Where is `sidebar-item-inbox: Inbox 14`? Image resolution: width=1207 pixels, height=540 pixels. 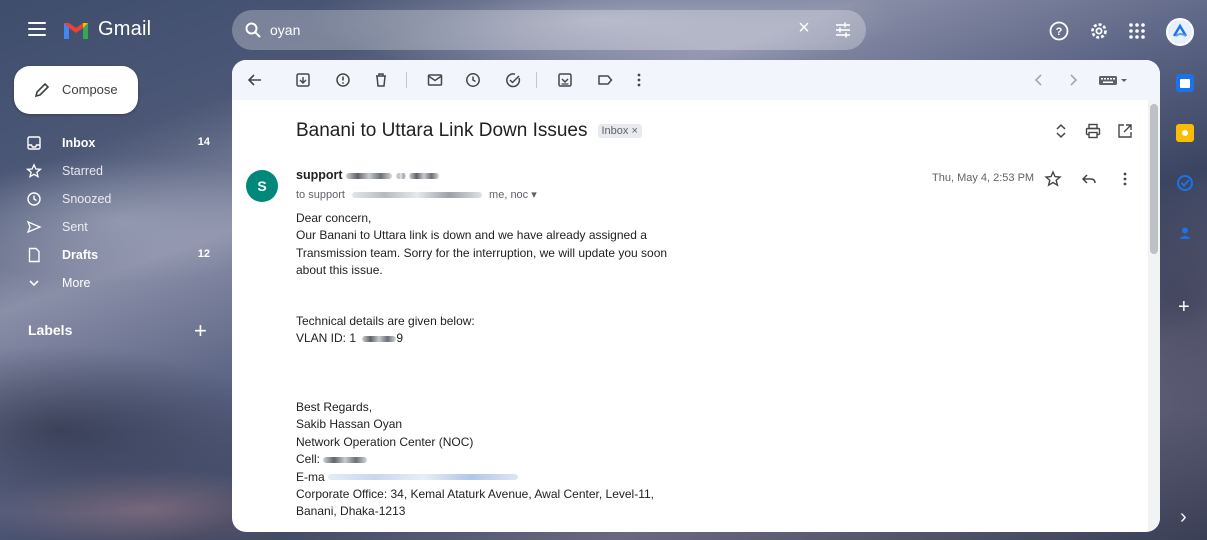
sidebar-item-inbox: Inbox 14 is located at coordinates (117, 143).